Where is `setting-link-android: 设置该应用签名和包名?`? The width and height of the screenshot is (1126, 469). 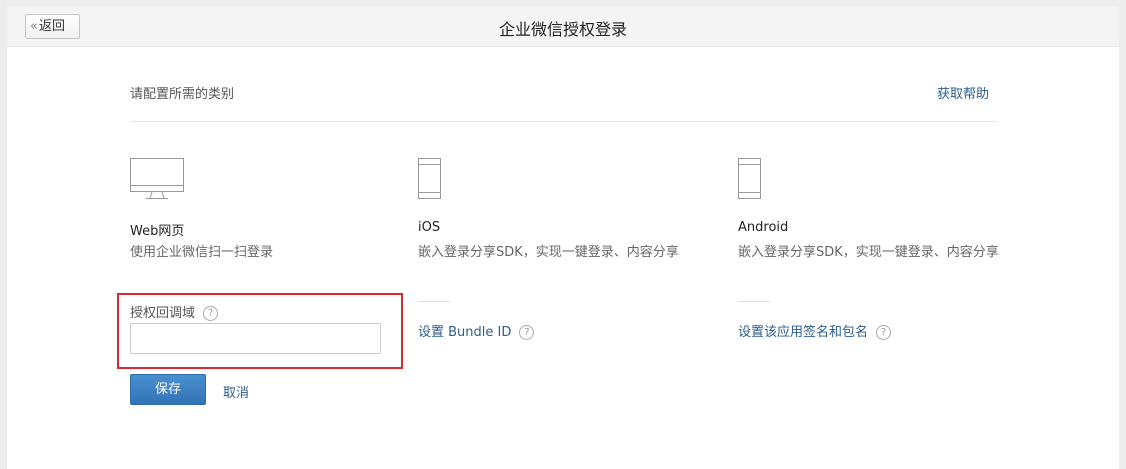
setting-link-android: 设置该应用签名和包名? is located at coordinates (815, 330).